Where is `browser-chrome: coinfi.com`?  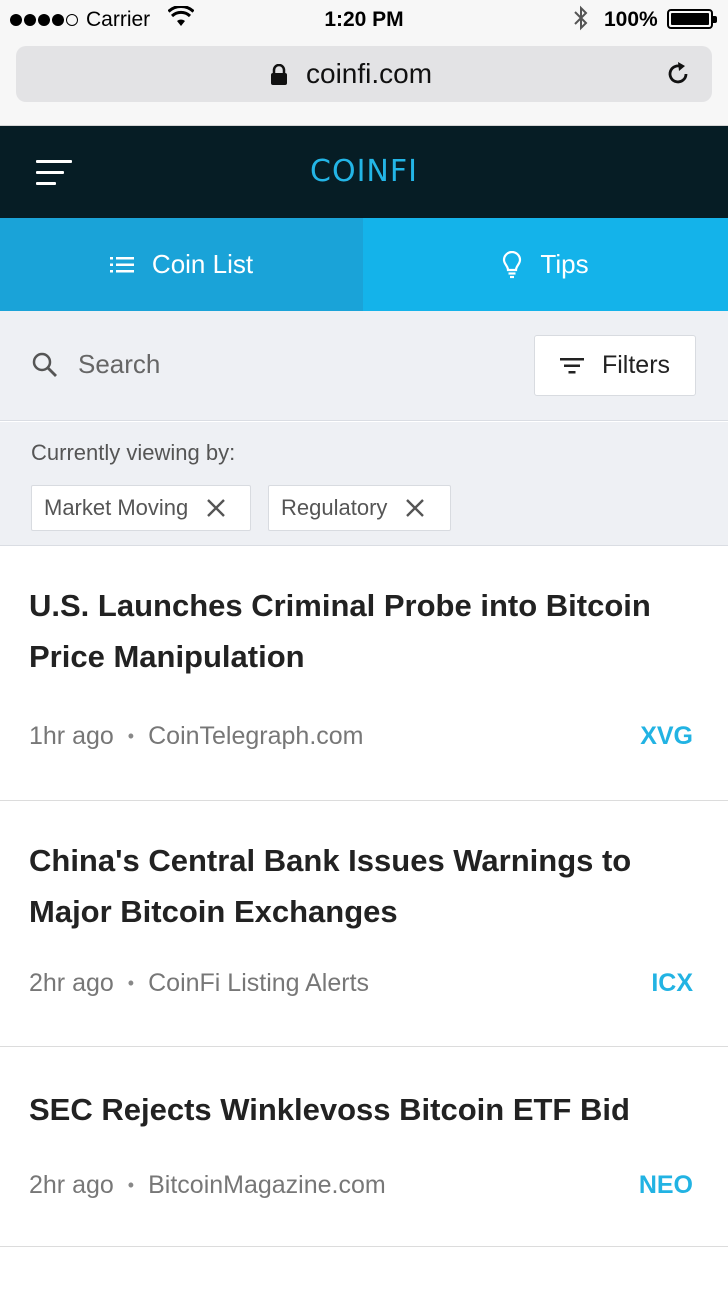 browser-chrome: coinfi.com is located at coordinates (364, 83).